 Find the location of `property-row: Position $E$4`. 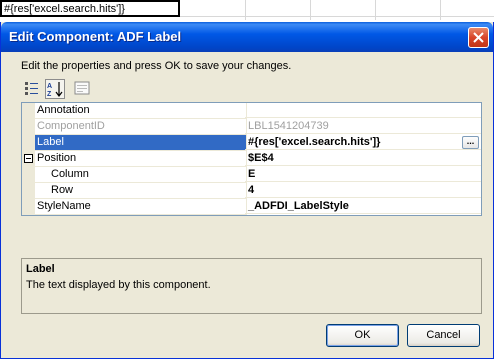

property-row: Position $E$4 is located at coordinates (251, 159).